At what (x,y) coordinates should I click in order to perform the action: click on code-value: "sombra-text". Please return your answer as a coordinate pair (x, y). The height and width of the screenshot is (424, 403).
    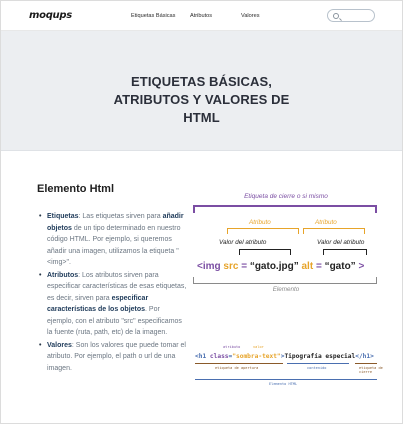
    Looking at the image, I should click on (256, 356).